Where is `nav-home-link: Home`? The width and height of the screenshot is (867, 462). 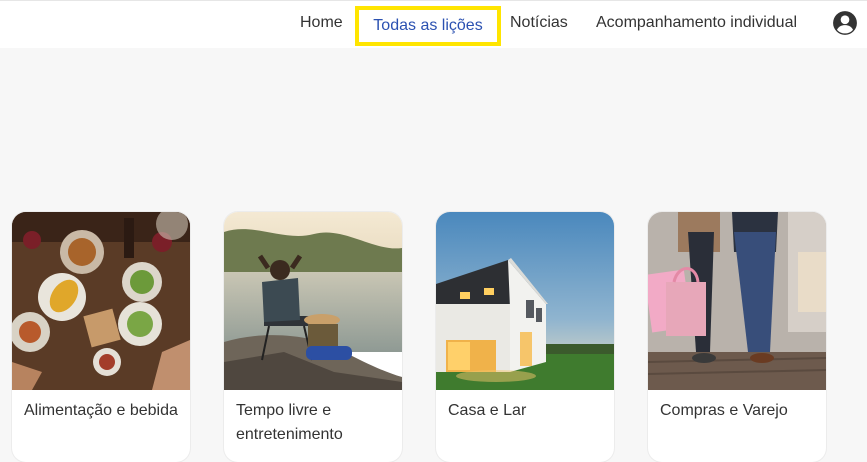
nav-home-link: Home is located at coordinates (321, 24).